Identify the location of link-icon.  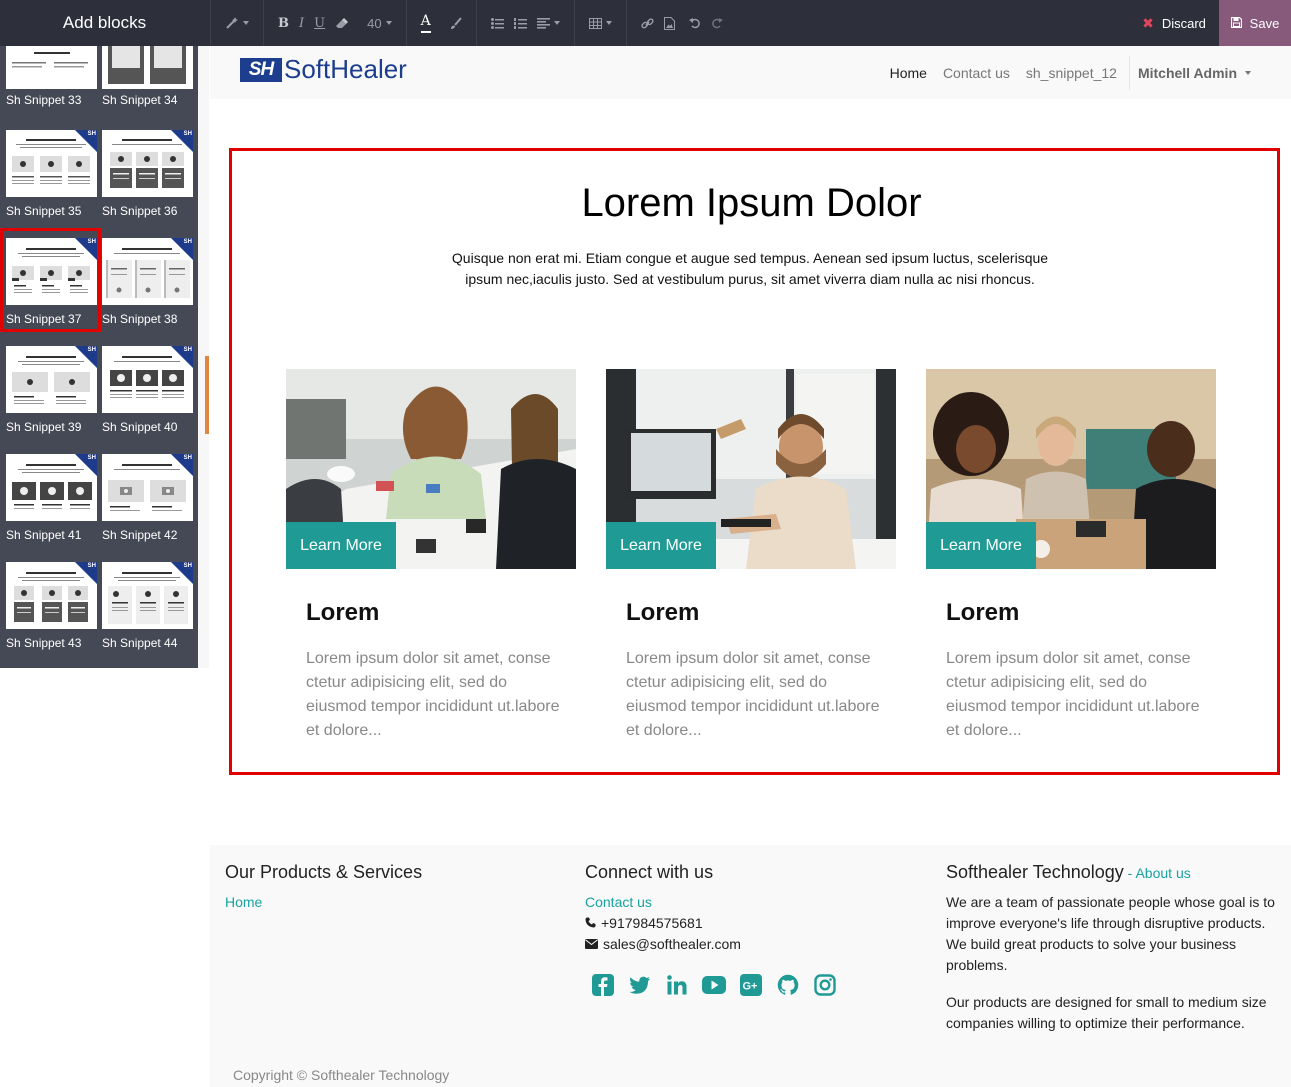
(647, 23).